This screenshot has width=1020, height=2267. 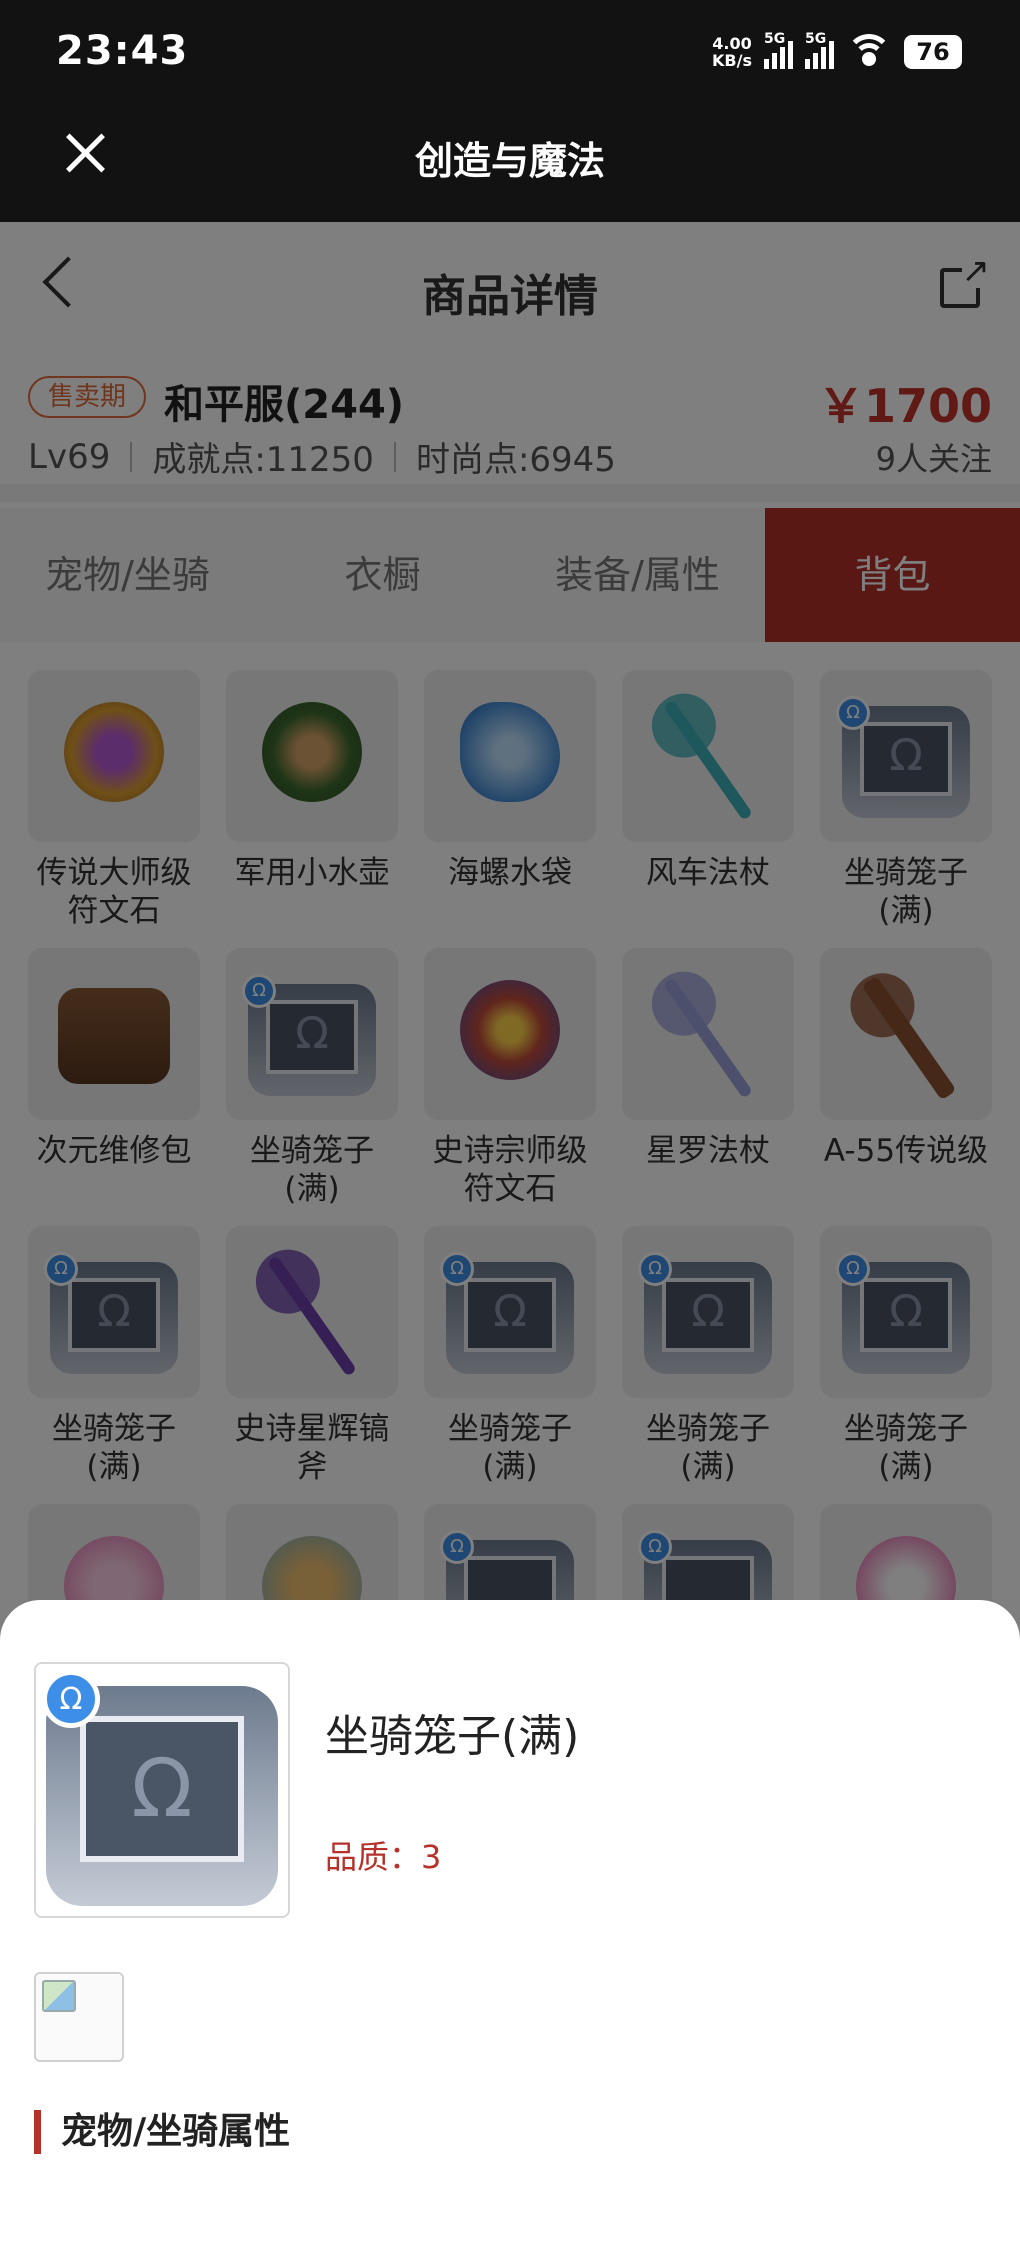 What do you see at coordinates (162, 2132) in the screenshot?
I see `section-title: 宠物/坐骑属性` at bounding box center [162, 2132].